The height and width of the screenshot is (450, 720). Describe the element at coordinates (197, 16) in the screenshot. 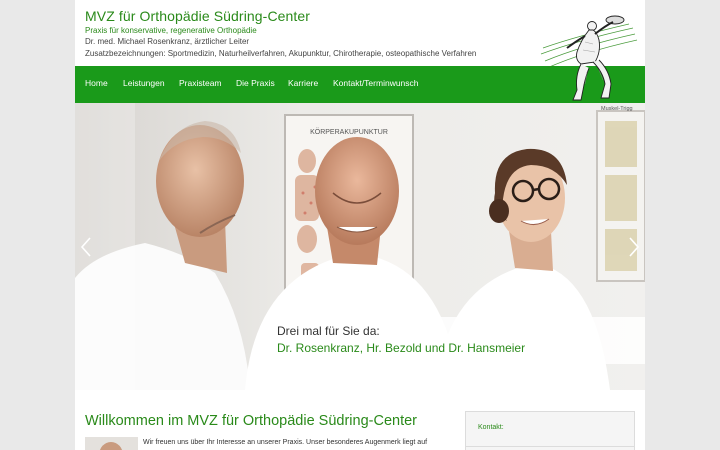

I see `site-title: MVZ für Orthopädie Südring-Center` at that location.